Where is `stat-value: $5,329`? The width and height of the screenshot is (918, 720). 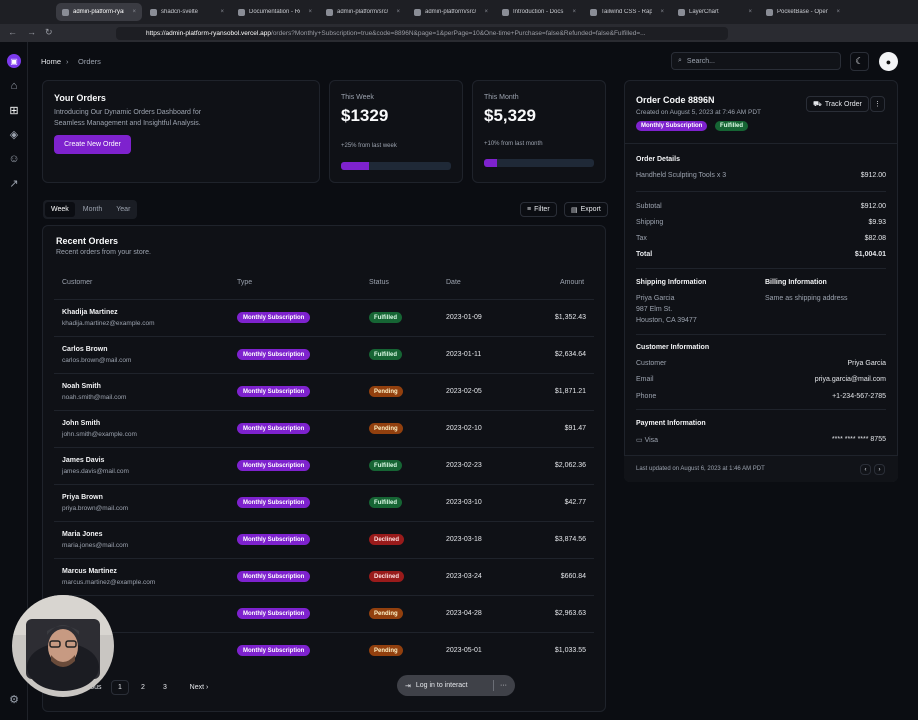 stat-value: $5,329 is located at coordinates (510, 115).